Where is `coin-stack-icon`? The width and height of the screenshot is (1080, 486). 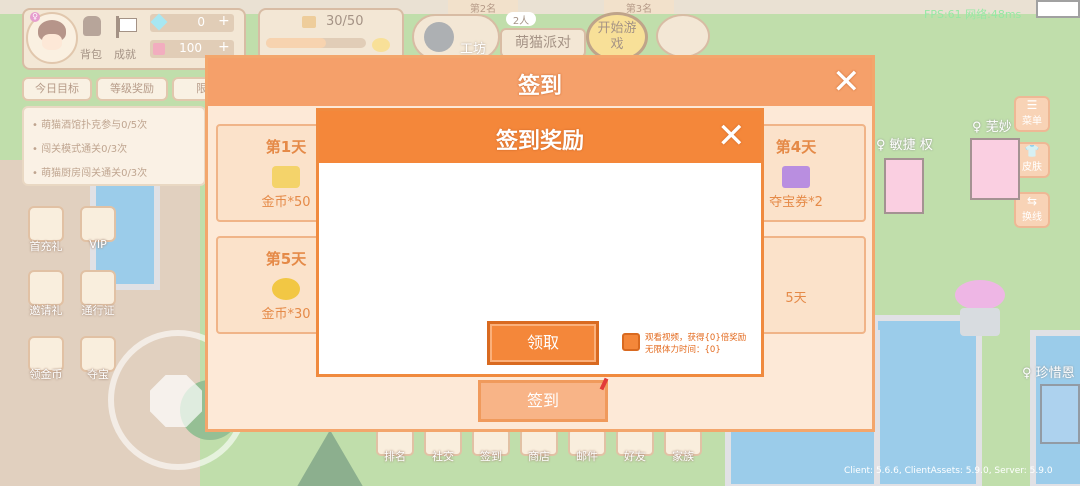
coin-stack-icon is located at coordinates (286, 289).